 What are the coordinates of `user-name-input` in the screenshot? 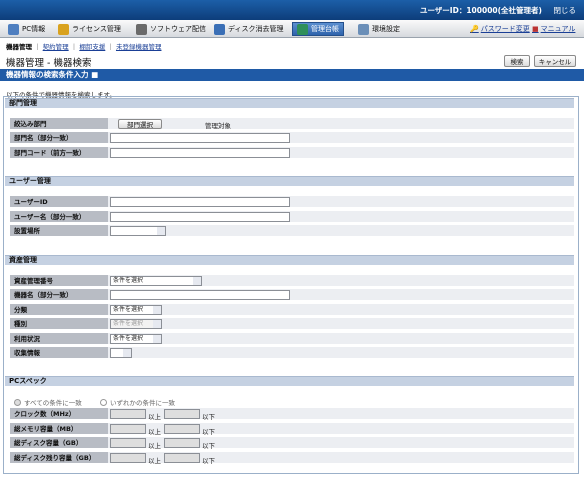 It's located at (200, 217).